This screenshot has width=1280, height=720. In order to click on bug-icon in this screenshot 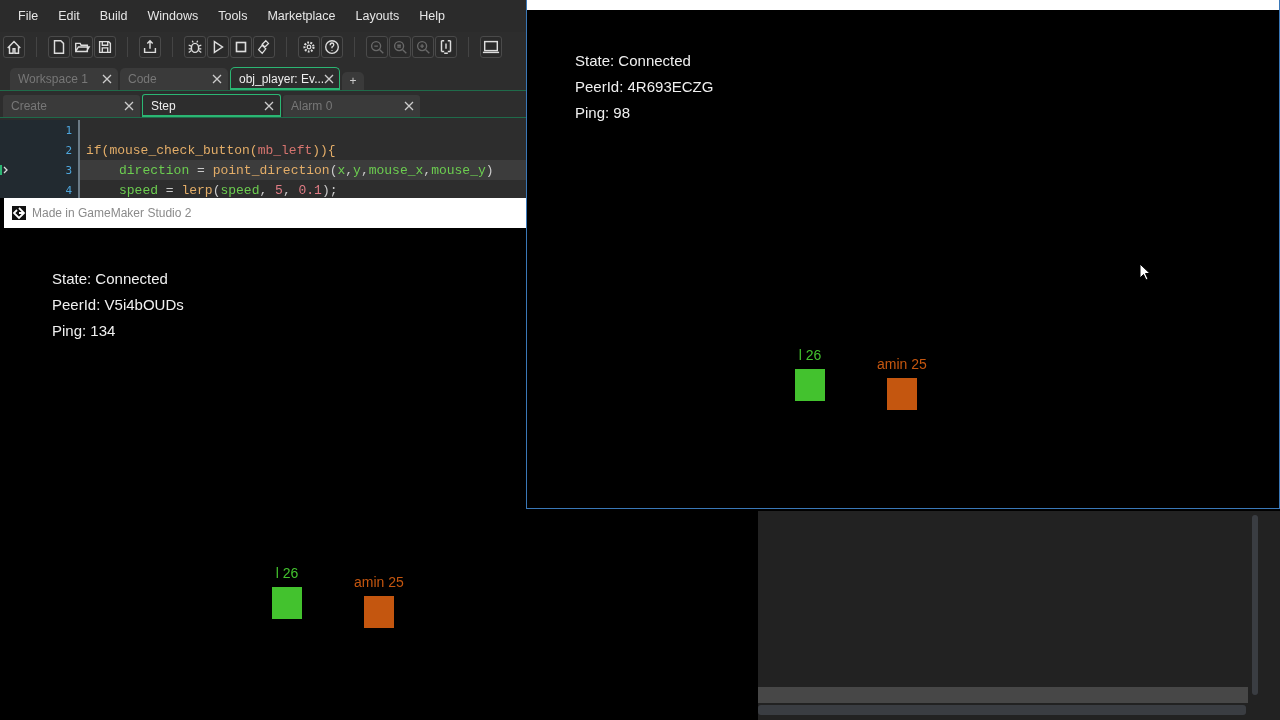, I will do `click(195, 47)`.